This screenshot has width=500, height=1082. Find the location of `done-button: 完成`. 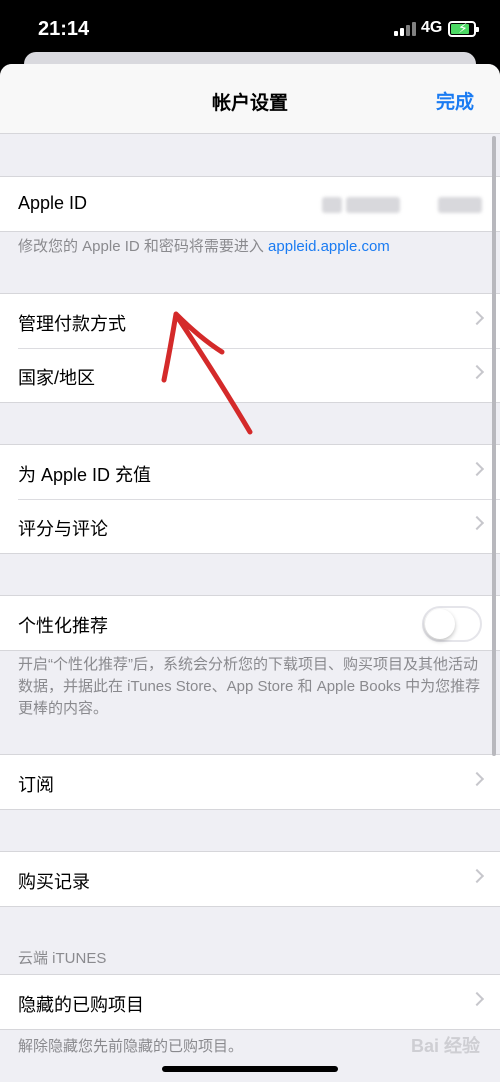

done-button: 完成 is located at coordinates (455, 100).